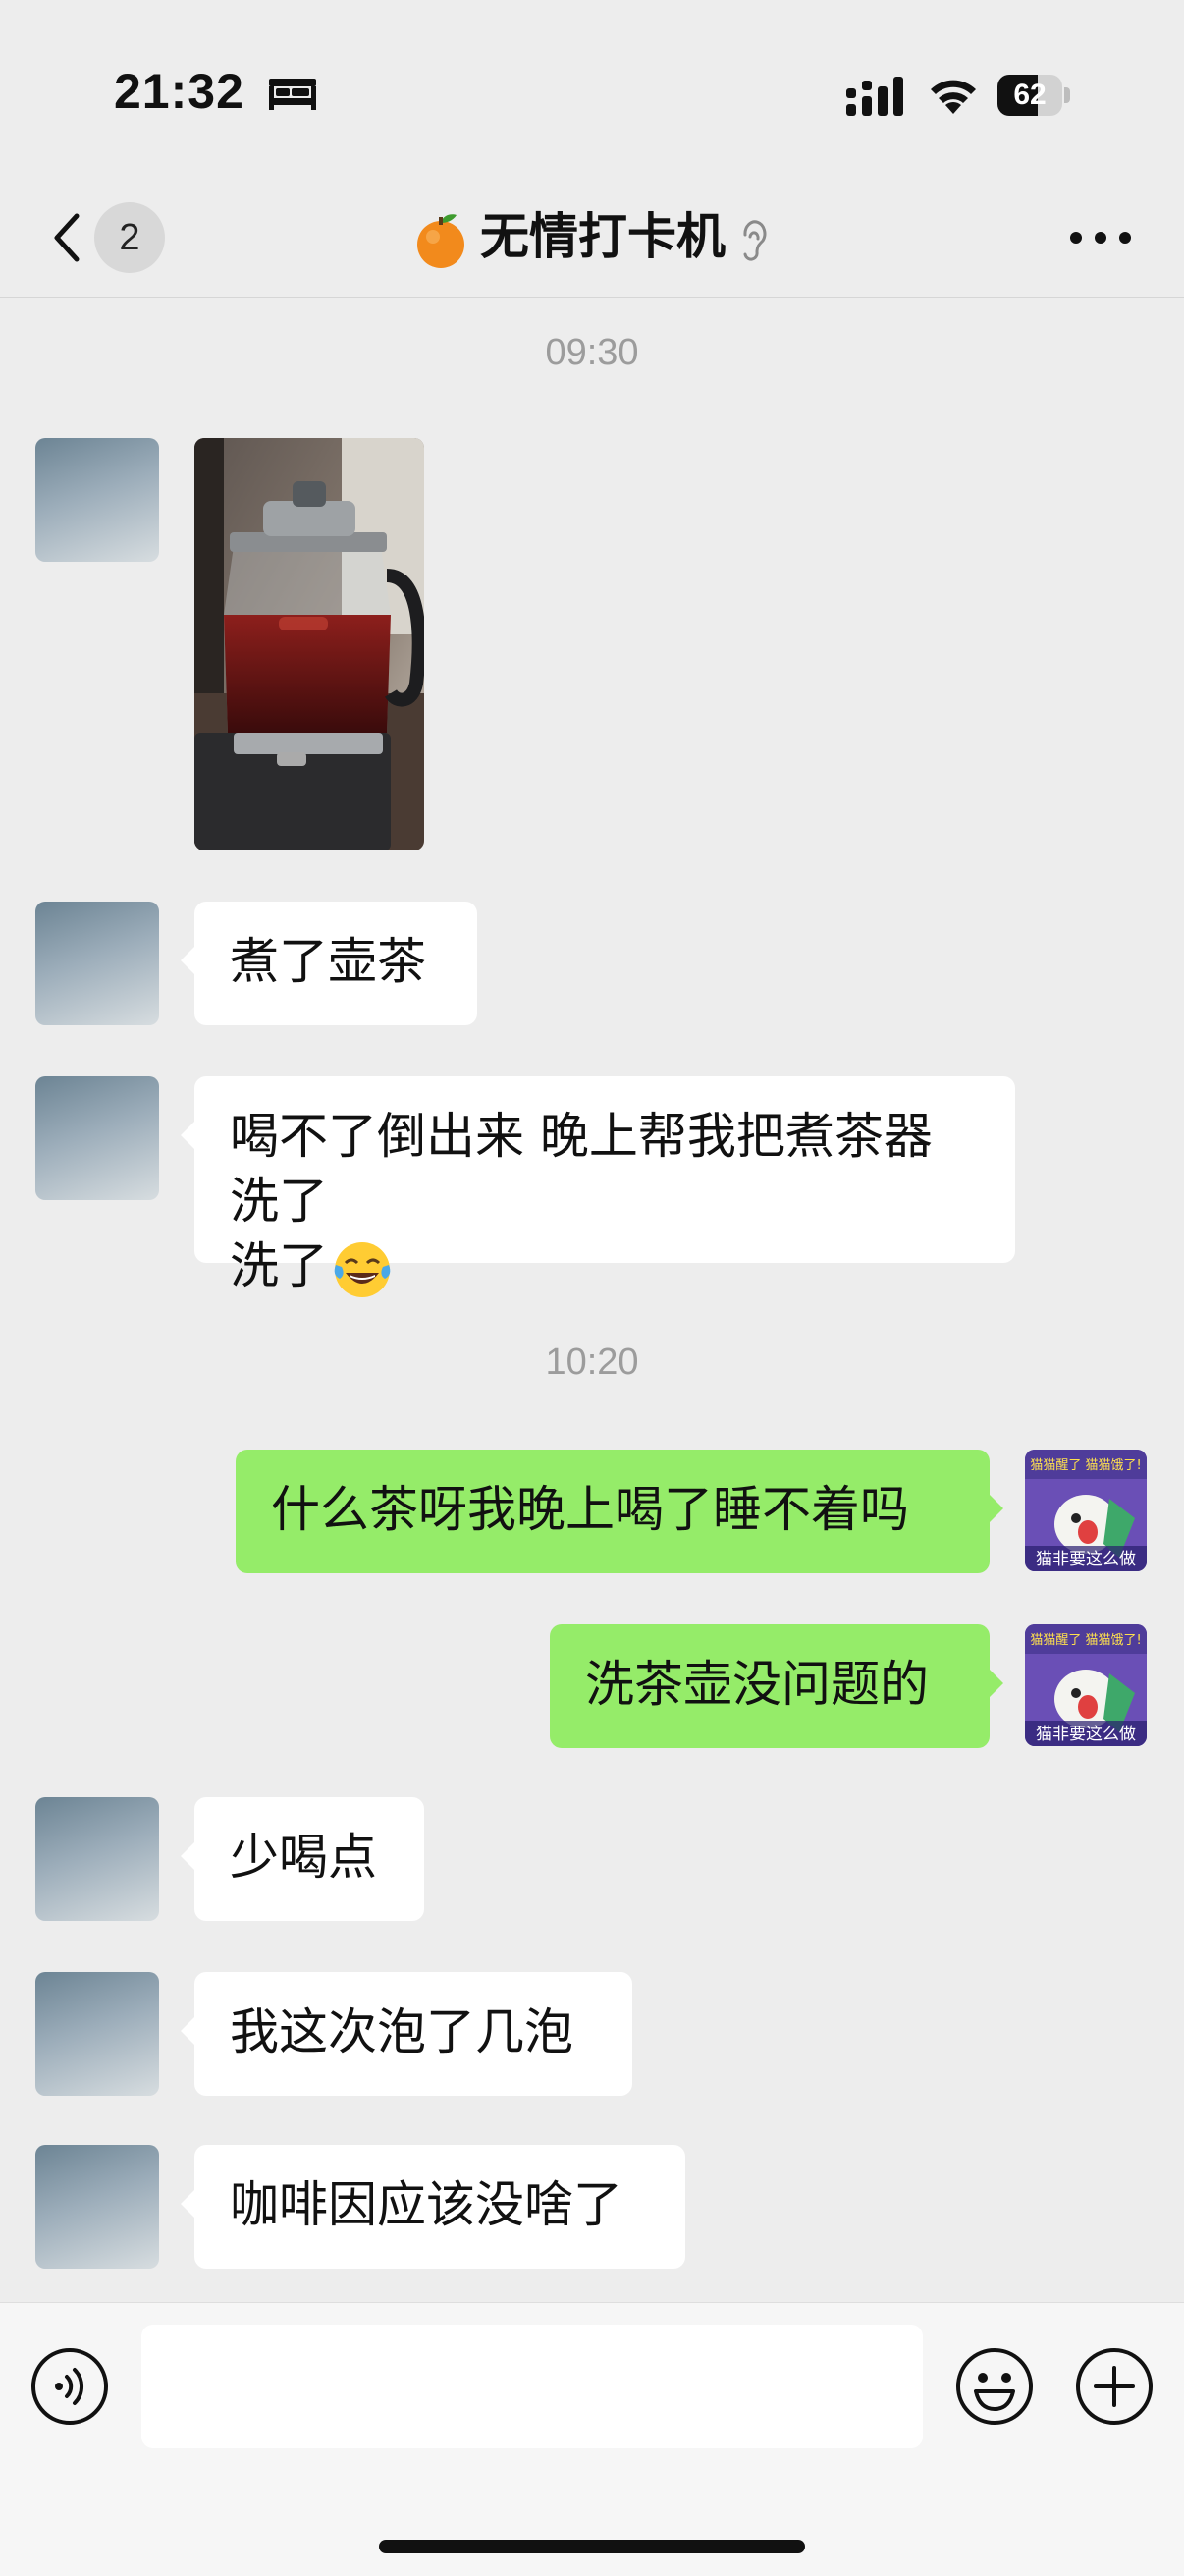  What do you see at coordinates (755, 240) in the screenshot?
I see `ear-icon` at bounding box center [755, 240].